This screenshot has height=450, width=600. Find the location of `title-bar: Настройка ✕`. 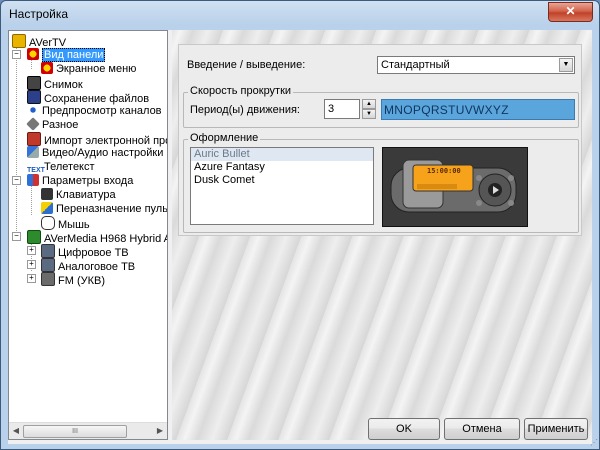

title-bar: Настройка ✕ is located at coordinates (300, 14).